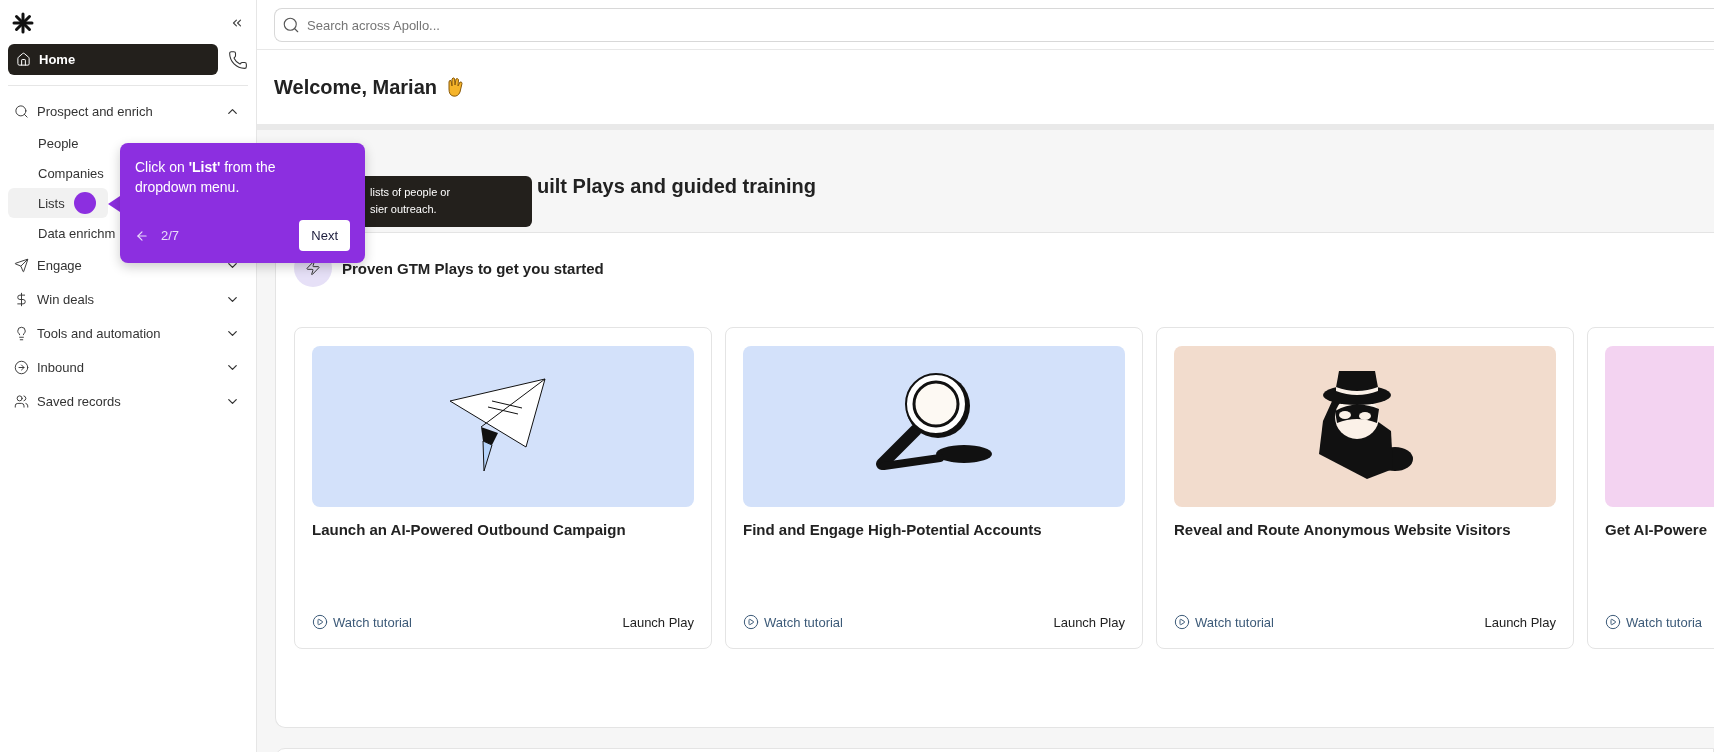  What do you see at coordinates (21, 265) in the screenshot?
I see `send-icon` at bounding box center [21, 265].